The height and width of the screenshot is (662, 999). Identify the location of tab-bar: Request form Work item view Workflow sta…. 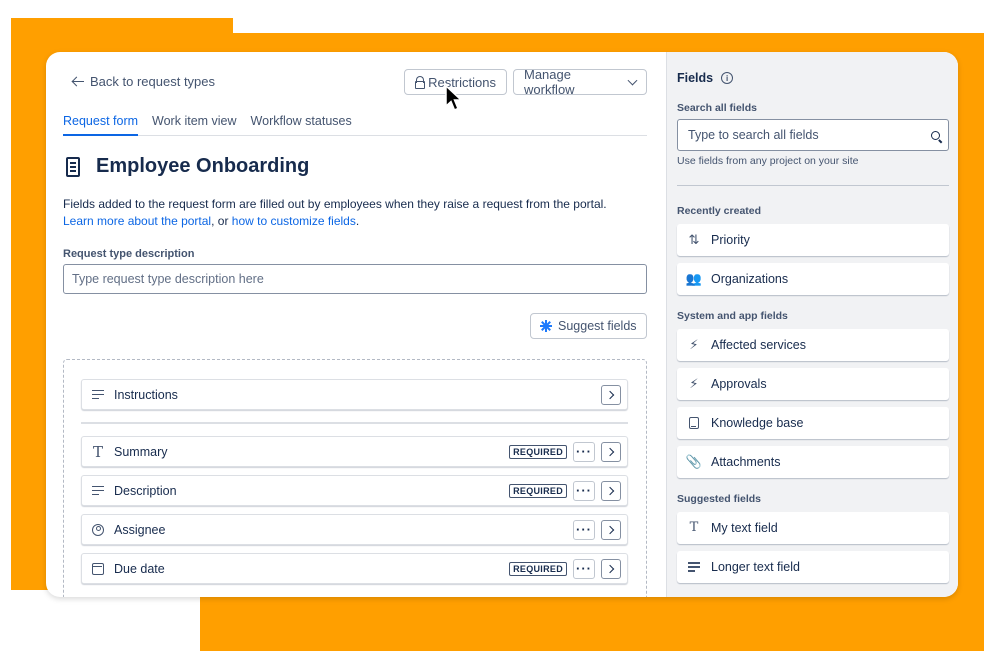
(355, 125).